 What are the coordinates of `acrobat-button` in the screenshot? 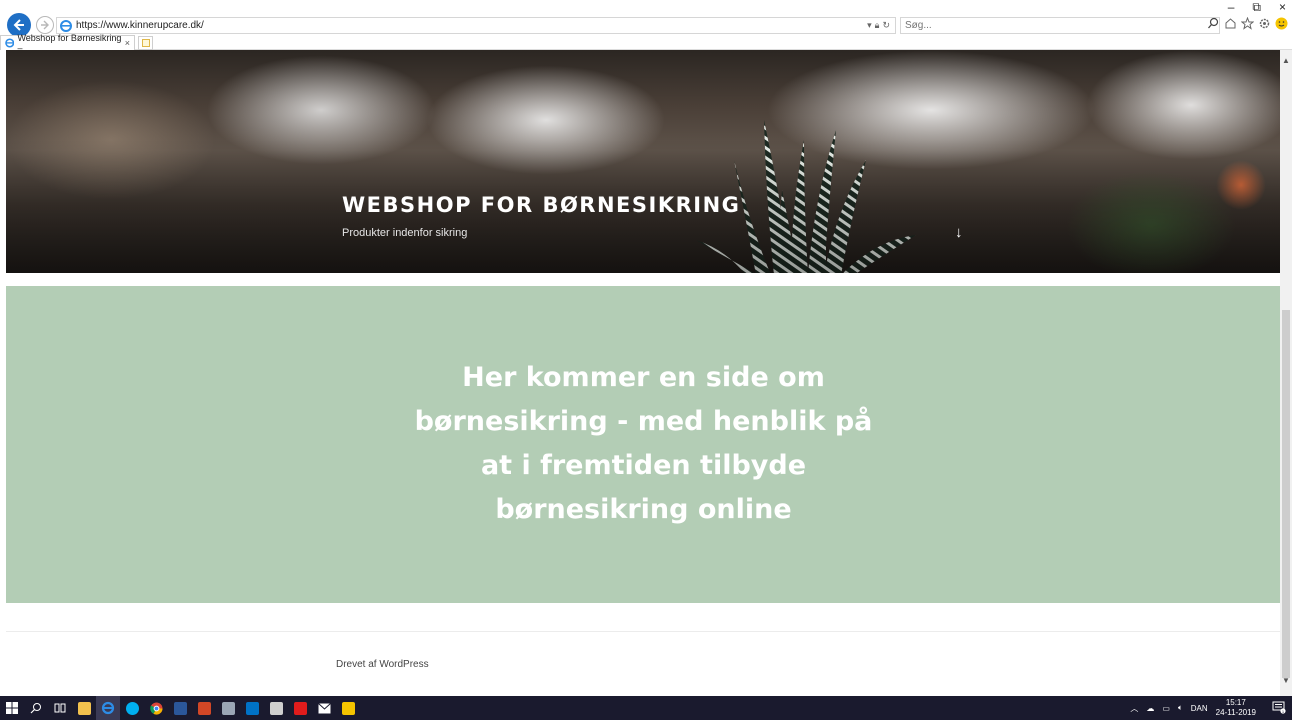 It's located at (300, 708).